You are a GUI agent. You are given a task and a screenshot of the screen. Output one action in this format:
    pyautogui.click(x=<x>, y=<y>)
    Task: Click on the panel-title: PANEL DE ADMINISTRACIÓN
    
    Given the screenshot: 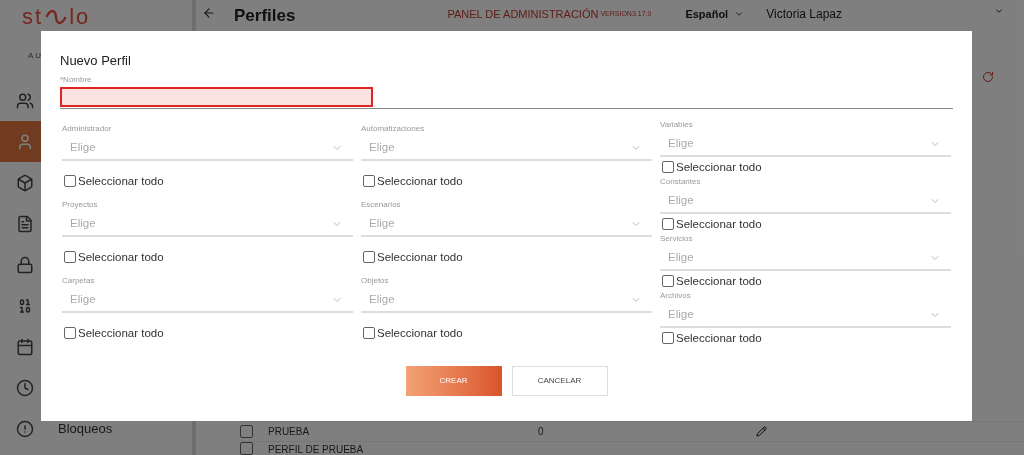 What is the action you would take?
    pyautogui.click(x=523, y=14)
    